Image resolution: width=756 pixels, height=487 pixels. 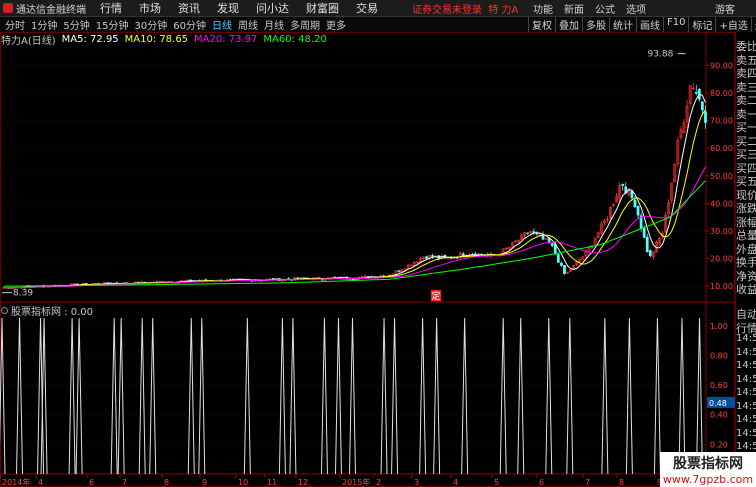 I want to click on menu-item-news: 资讯, so click(x=189, y=8).